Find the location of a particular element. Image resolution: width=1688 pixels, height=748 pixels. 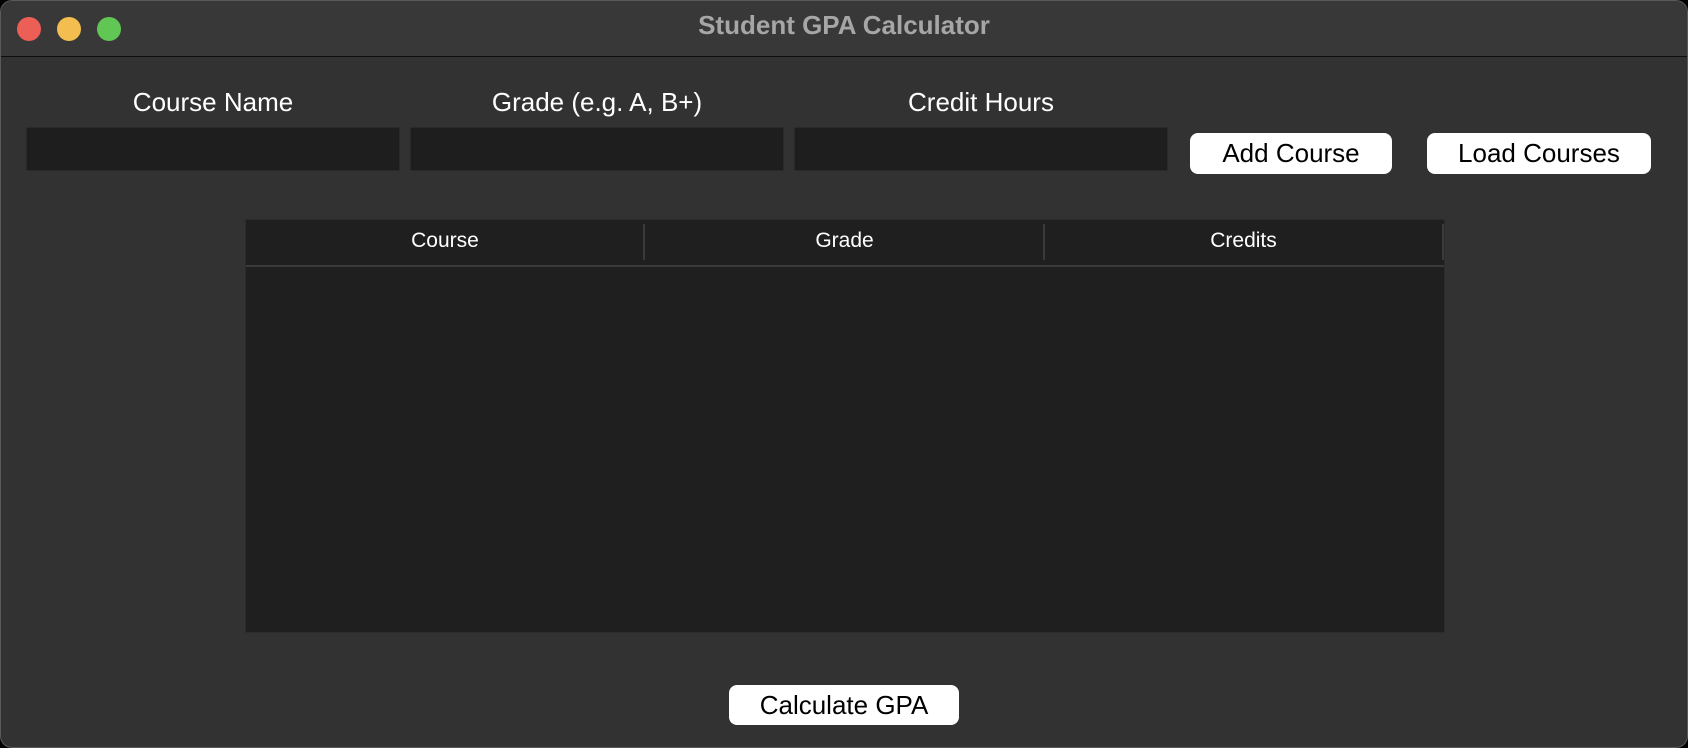

column-header-course: Course is located at coordinates (445, 242).